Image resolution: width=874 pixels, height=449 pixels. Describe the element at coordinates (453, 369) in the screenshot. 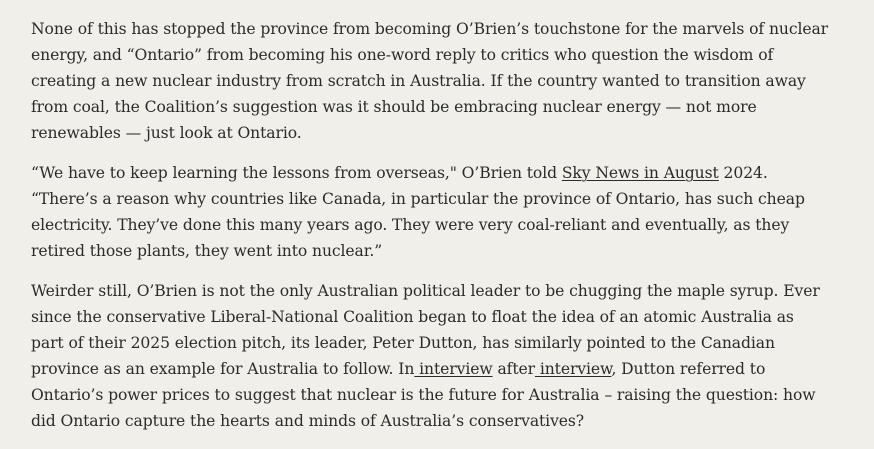

I see `interview-link-1: interview` at that location.